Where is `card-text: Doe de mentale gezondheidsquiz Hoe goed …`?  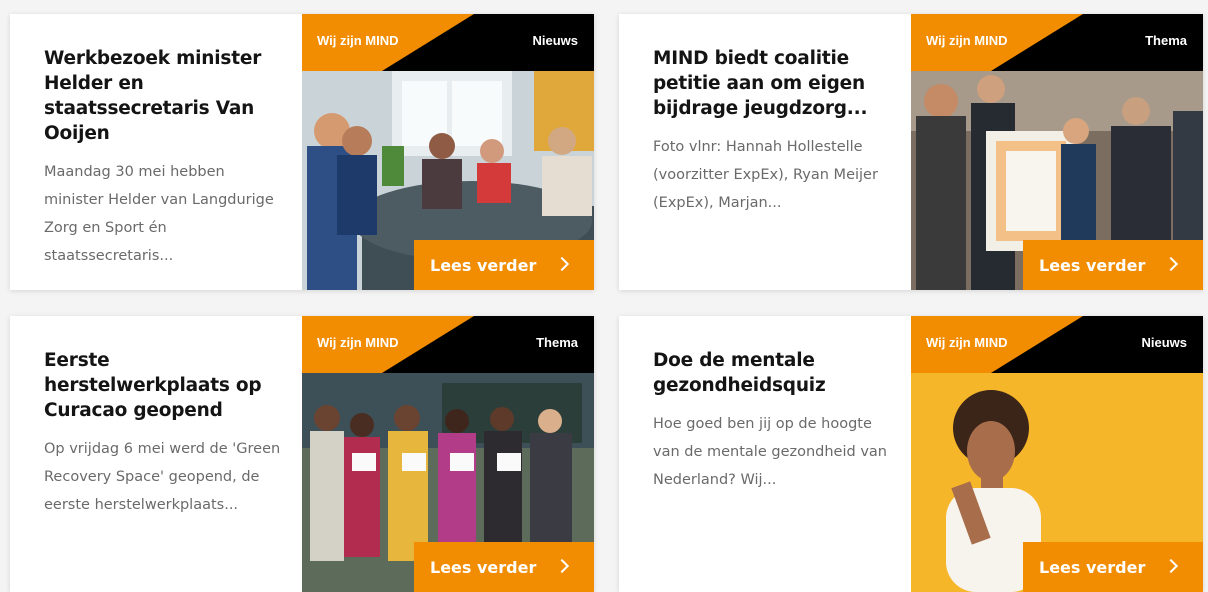
card-text: Doe de mentale gezondheidsquiz Hoe goed … is located at coordinates (765, 454).